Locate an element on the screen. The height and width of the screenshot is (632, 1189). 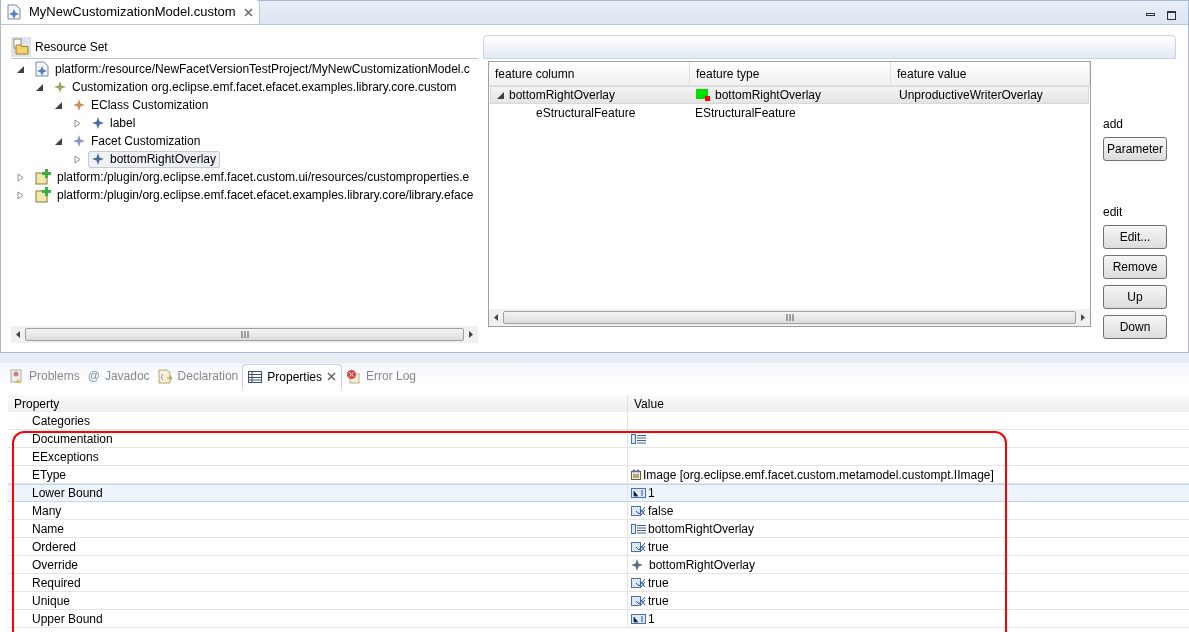
parameter-button: Parameter is located at coordinates (1135, 149).